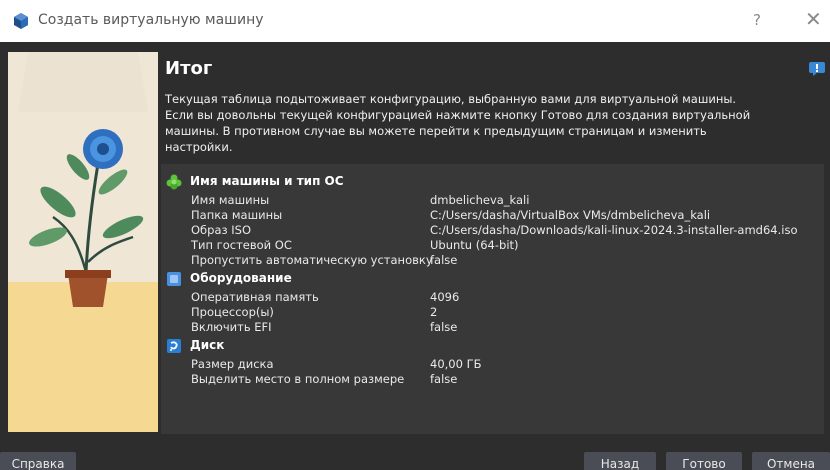  What do you see at coordinates (255, 297) in the screenshot?
I see `row-key: Оперативная память` at bounding box center [255, 297].